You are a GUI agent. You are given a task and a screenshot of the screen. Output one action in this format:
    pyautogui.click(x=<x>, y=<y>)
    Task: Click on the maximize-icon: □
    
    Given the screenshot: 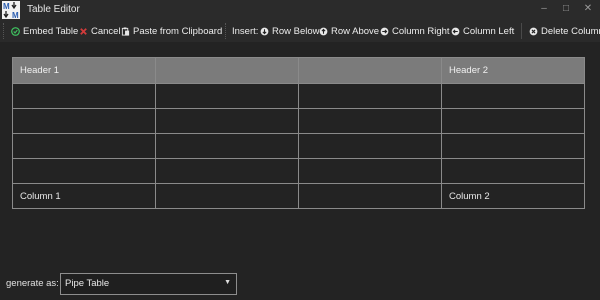 What is the action you would take?
    pyautogui.click(x=566, y=9)
    